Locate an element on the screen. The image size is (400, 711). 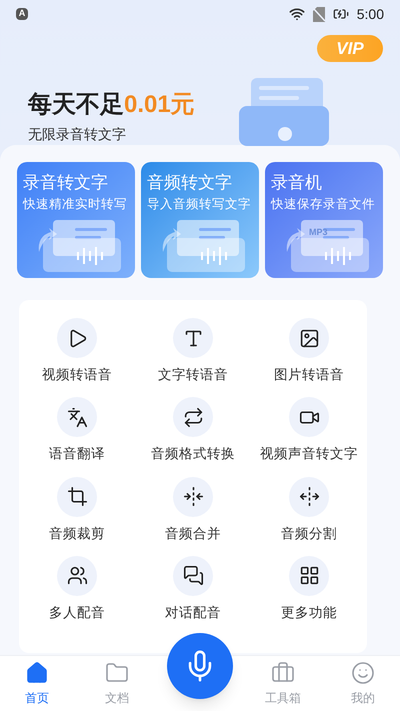
tool-item: 视频声音转文字 is located at coordinates (309, 430).